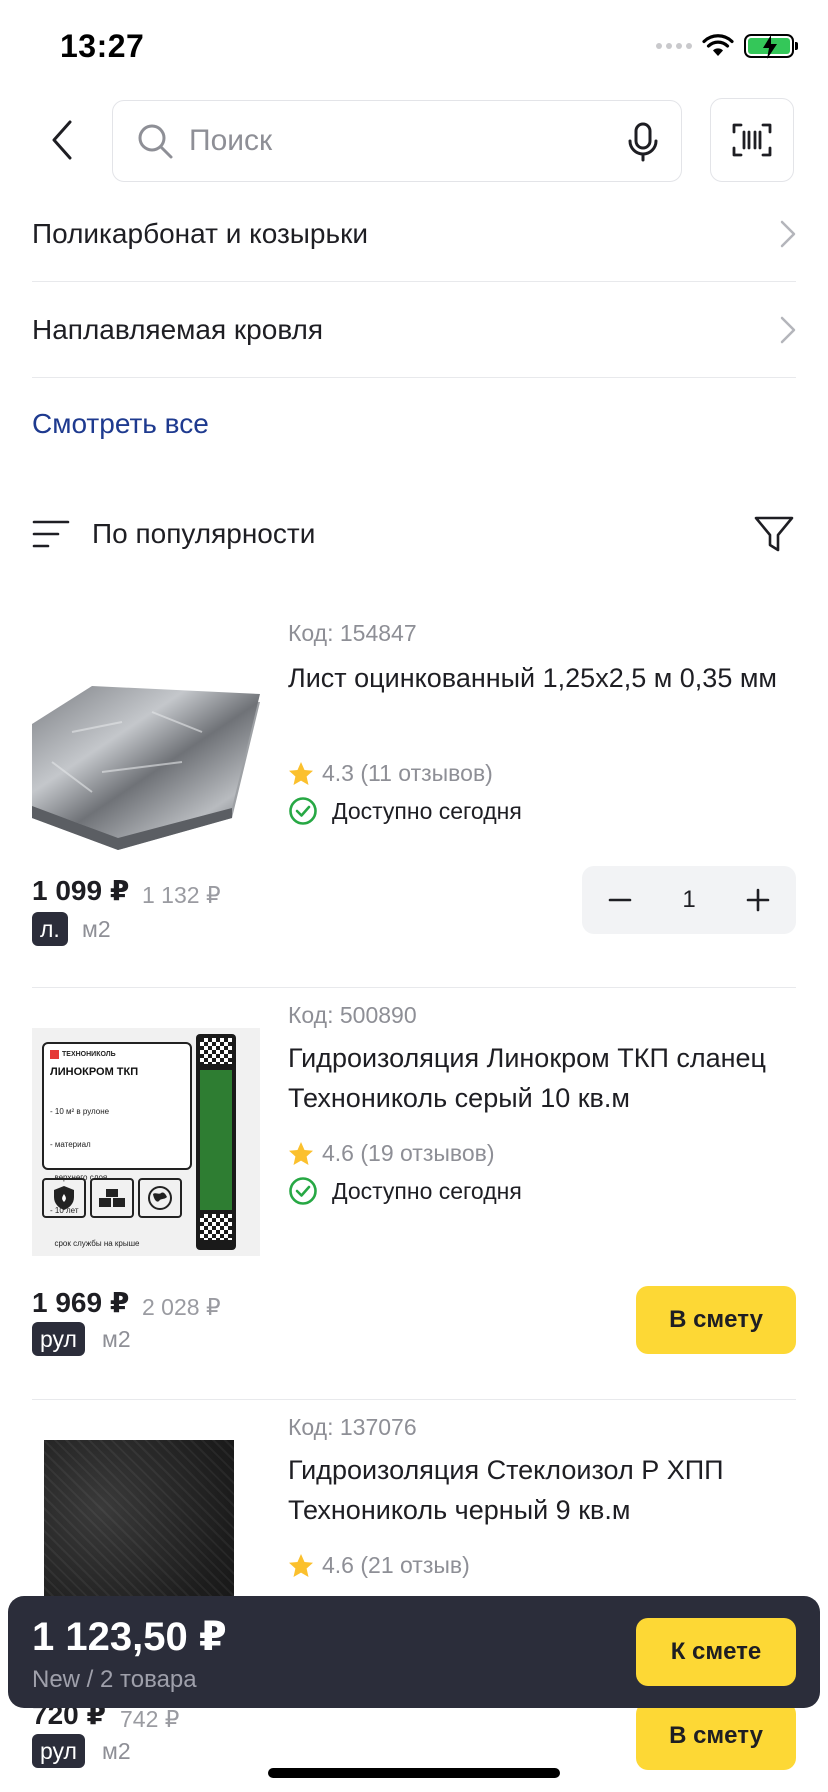 The width and height of the screenshot is (828, 1792). What do you see at coordinates (181, 895) in the screenshot?
I see `product-old-price: 1 132 ₽` at bounding box center [181, 895].